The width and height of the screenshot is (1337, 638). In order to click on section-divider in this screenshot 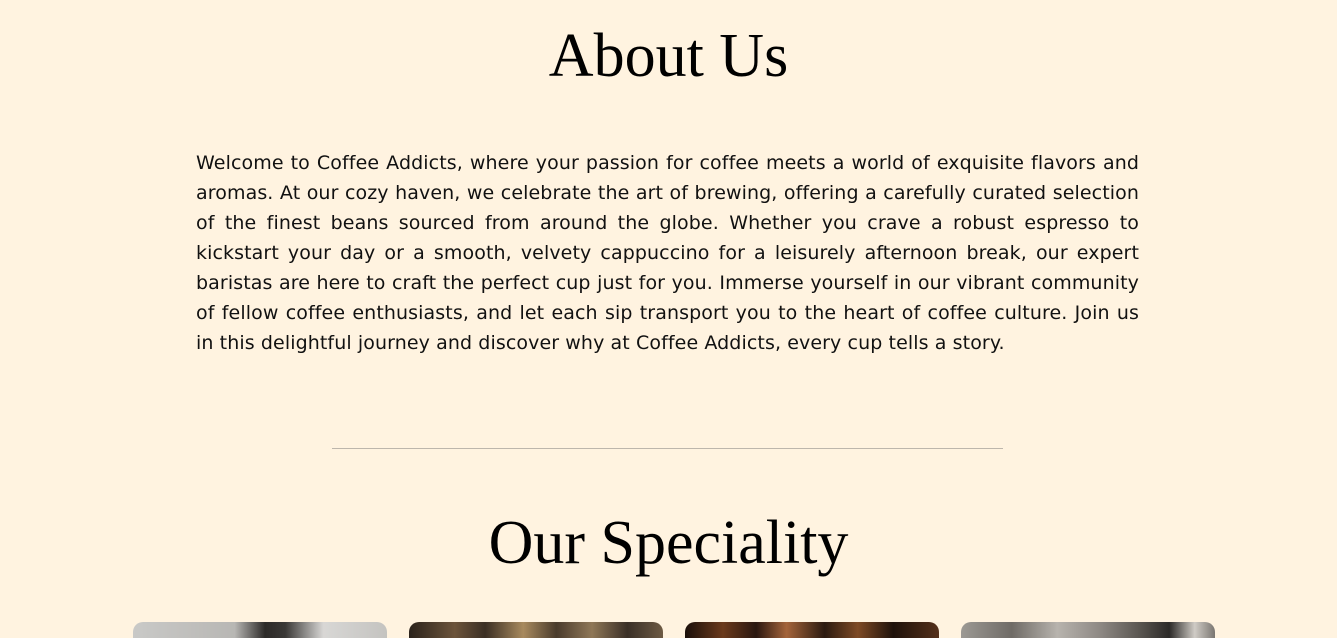, I will do `click(667, 448)`.